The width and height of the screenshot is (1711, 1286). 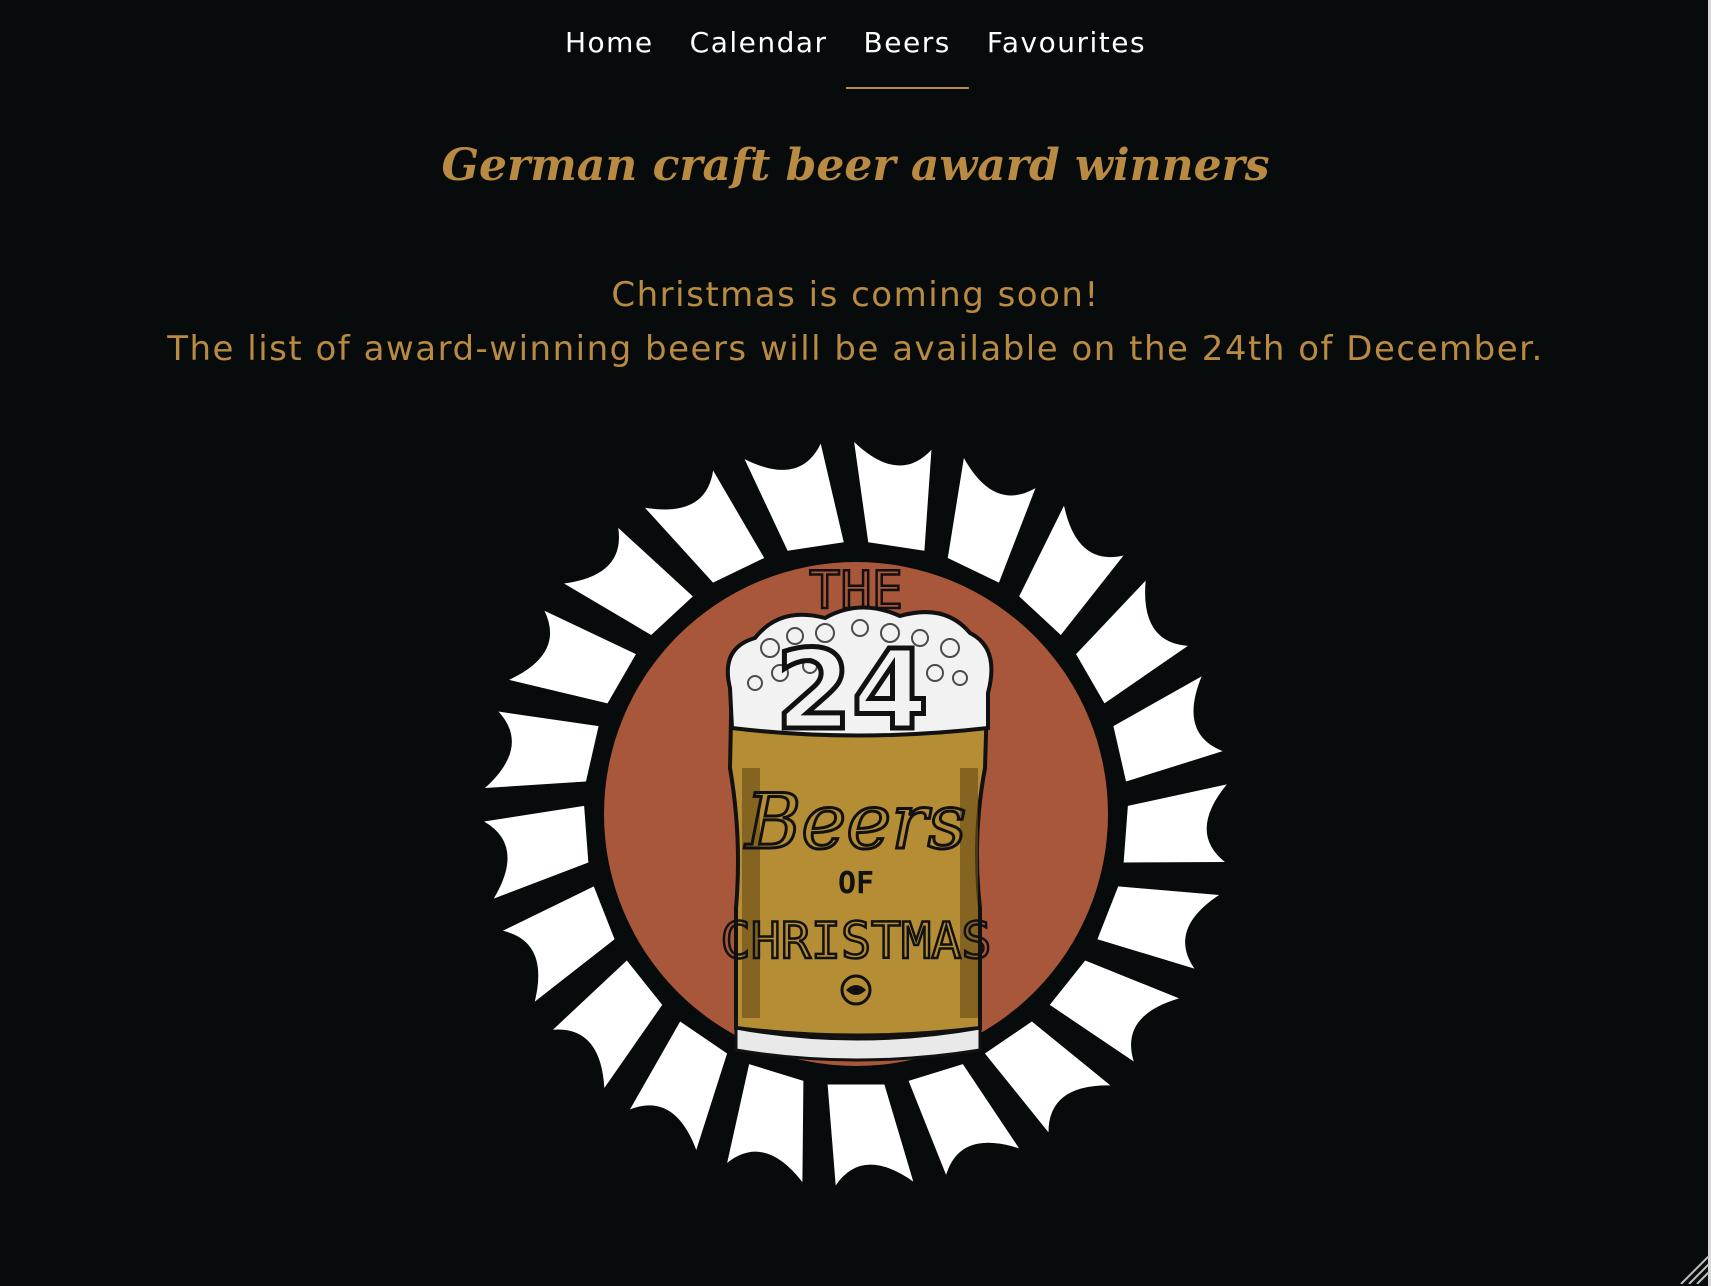 What do you see at coordinates (1692, 1267) in the screenshot?
I see `resize-grip-icon` at bounding box center [1692, 1267].